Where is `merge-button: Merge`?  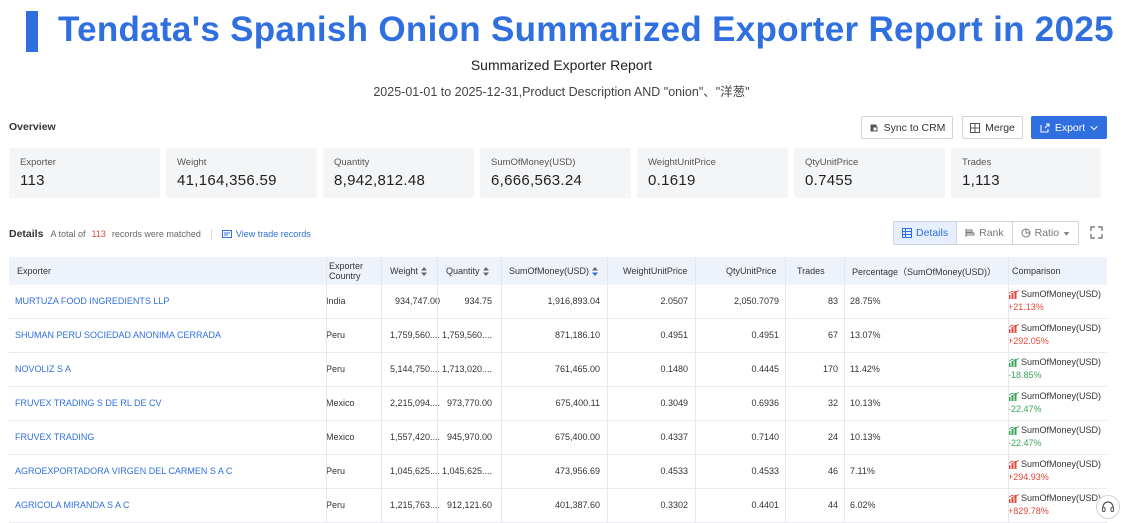 merge-button: Merge is located at coordinates (992, 127).